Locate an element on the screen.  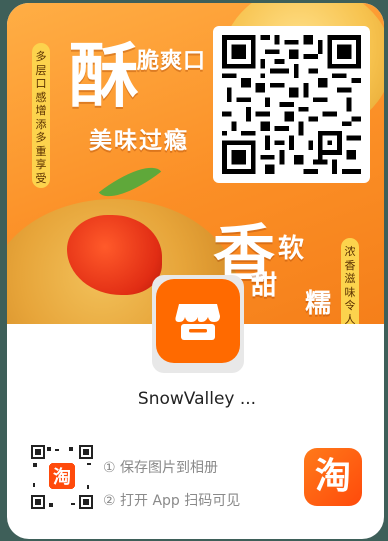
store-icon is located at coordinates (197, 322).